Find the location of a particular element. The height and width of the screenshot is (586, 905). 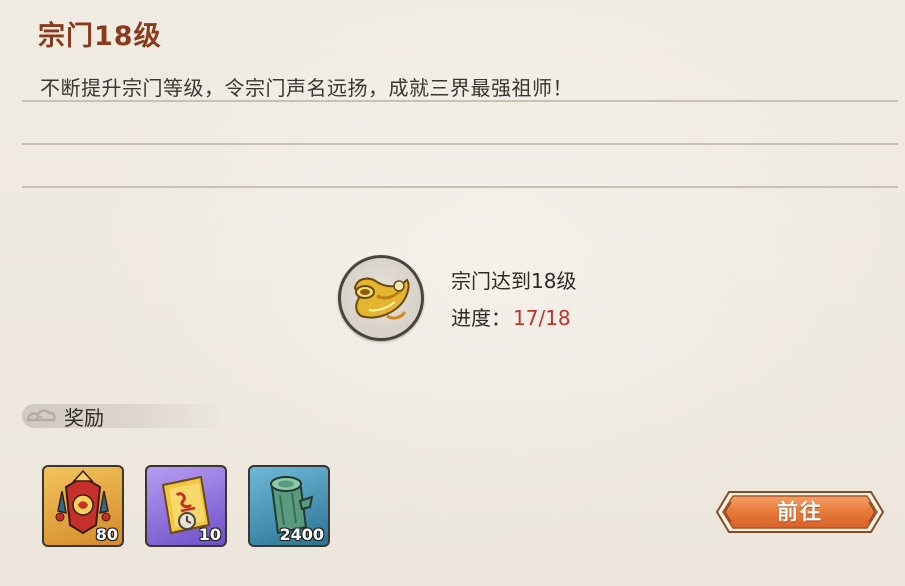

reward-count: 80 is located at coordinates (106, 534).